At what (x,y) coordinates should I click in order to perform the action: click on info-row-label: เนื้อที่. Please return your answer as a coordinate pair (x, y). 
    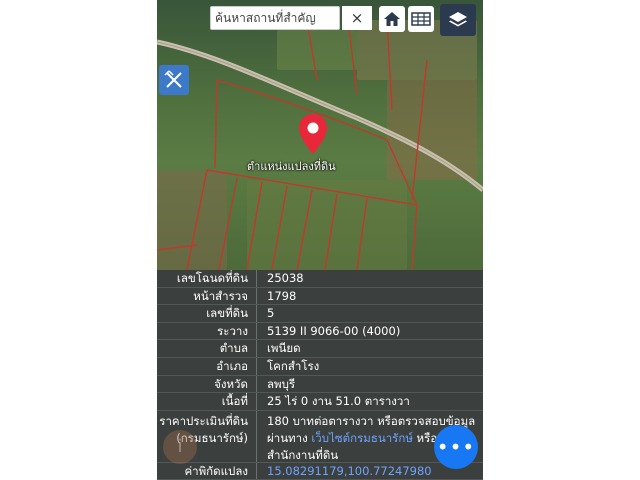
    Looking at the image, I should click on (207, 401).